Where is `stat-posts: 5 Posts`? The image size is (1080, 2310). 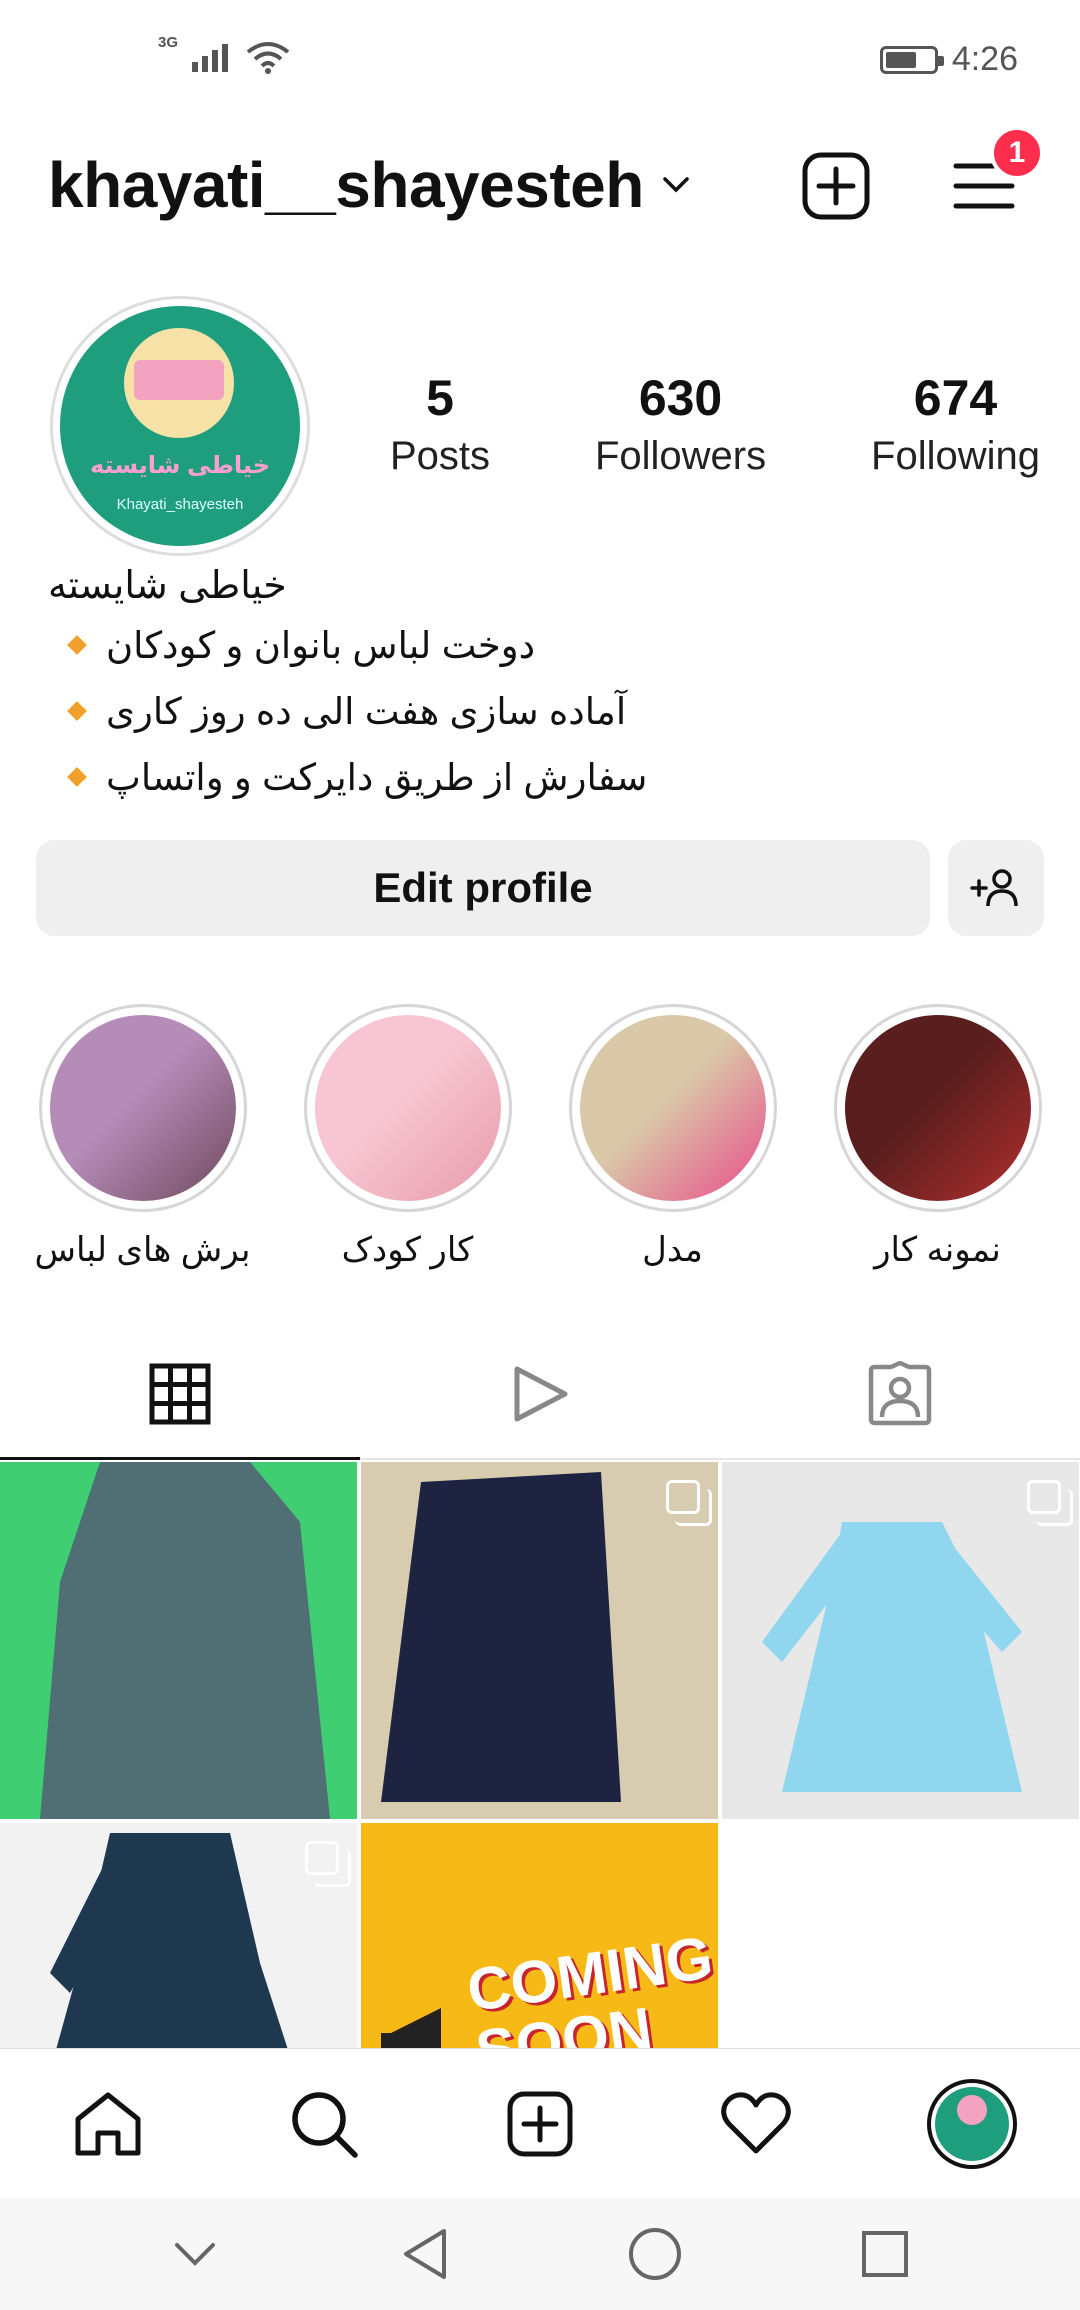 stat-posts: 5 Posts is located at coordinates (440, 426).